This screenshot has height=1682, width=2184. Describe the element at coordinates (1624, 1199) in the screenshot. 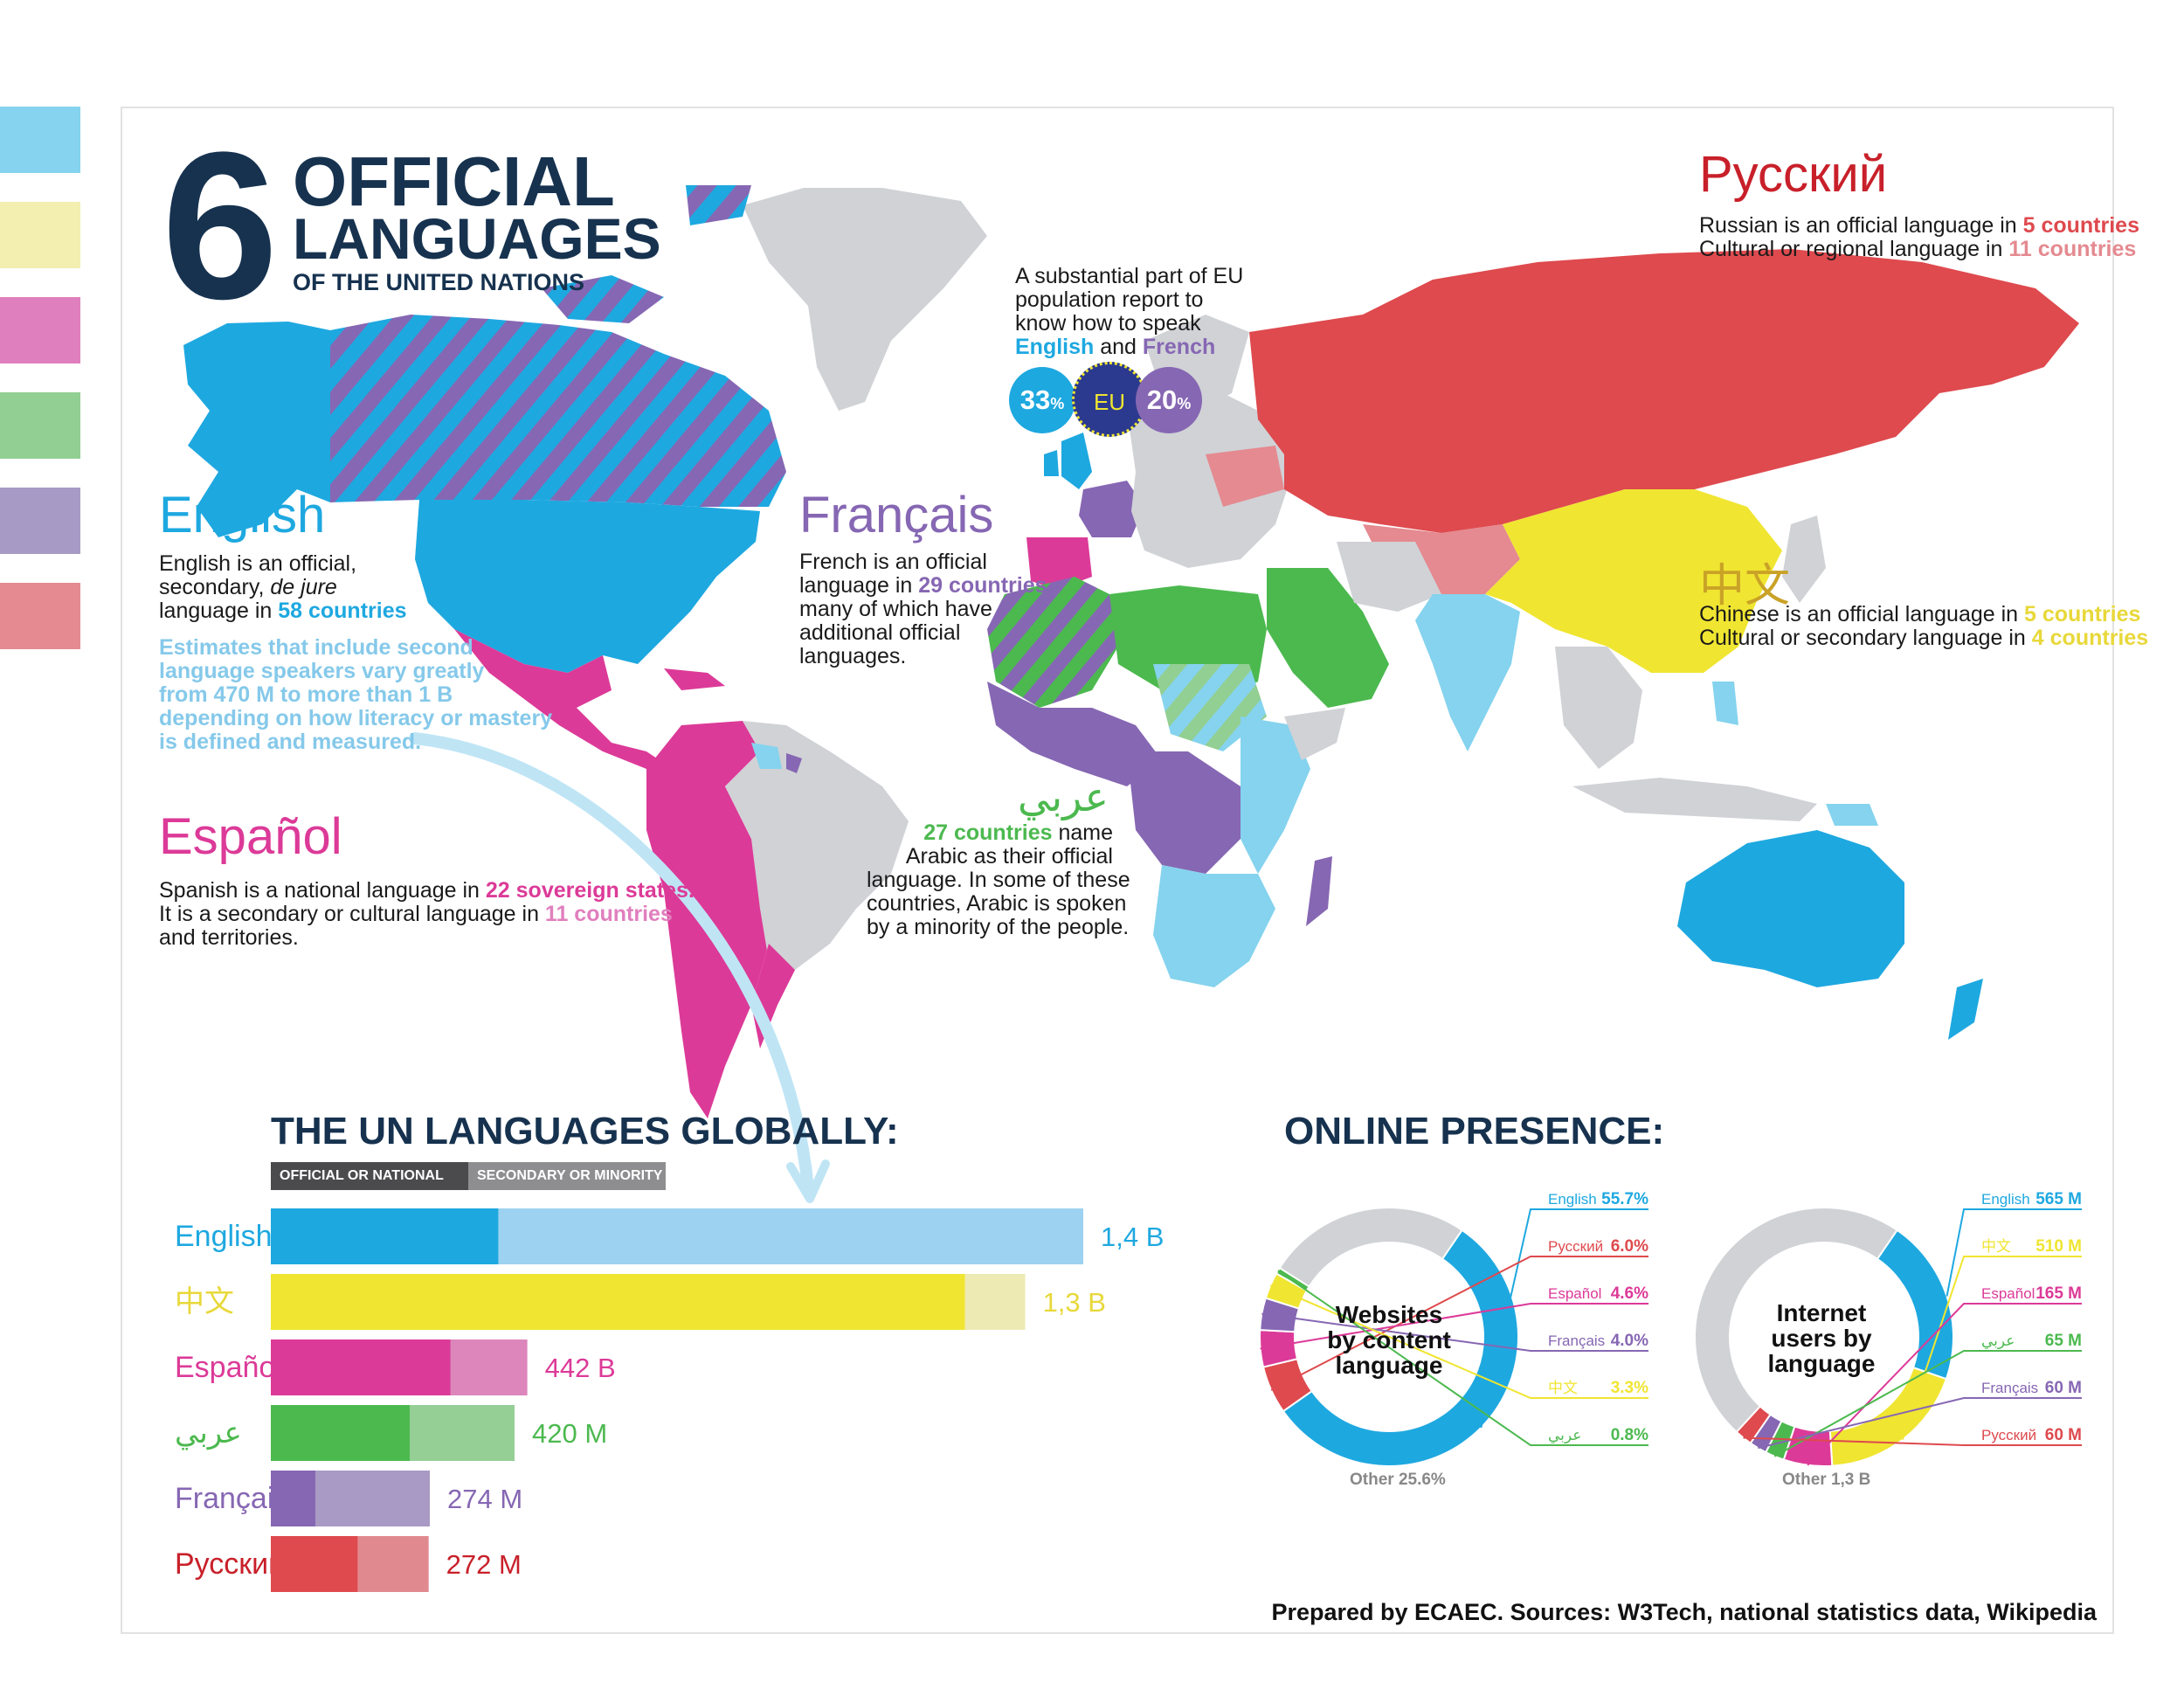

I see `donut-legend-value: 55.7%` at that location.